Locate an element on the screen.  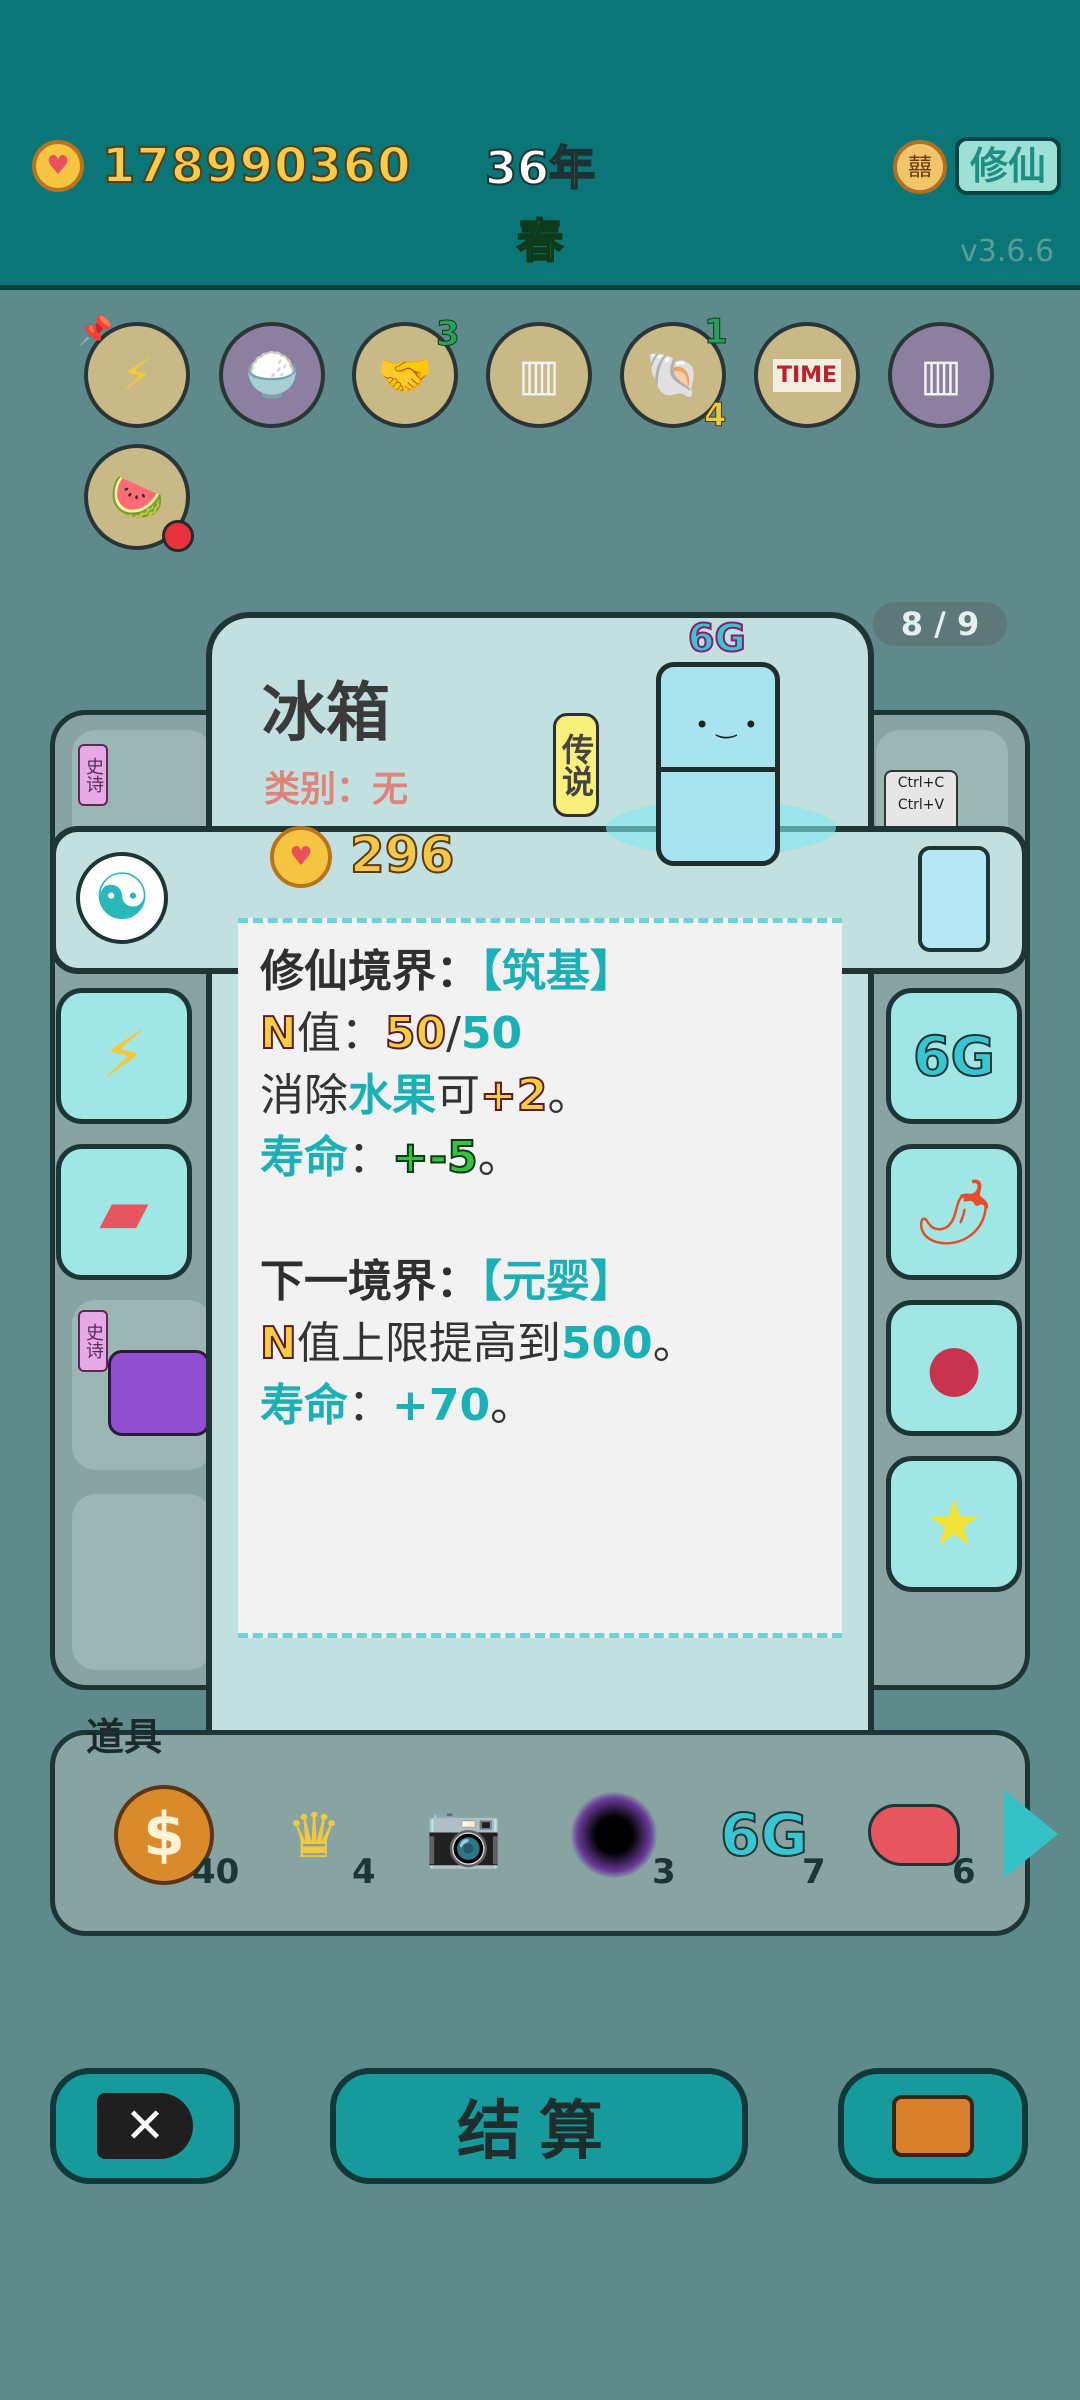
6g-slot-icon: 6G is located at coordinates (954, 1056).